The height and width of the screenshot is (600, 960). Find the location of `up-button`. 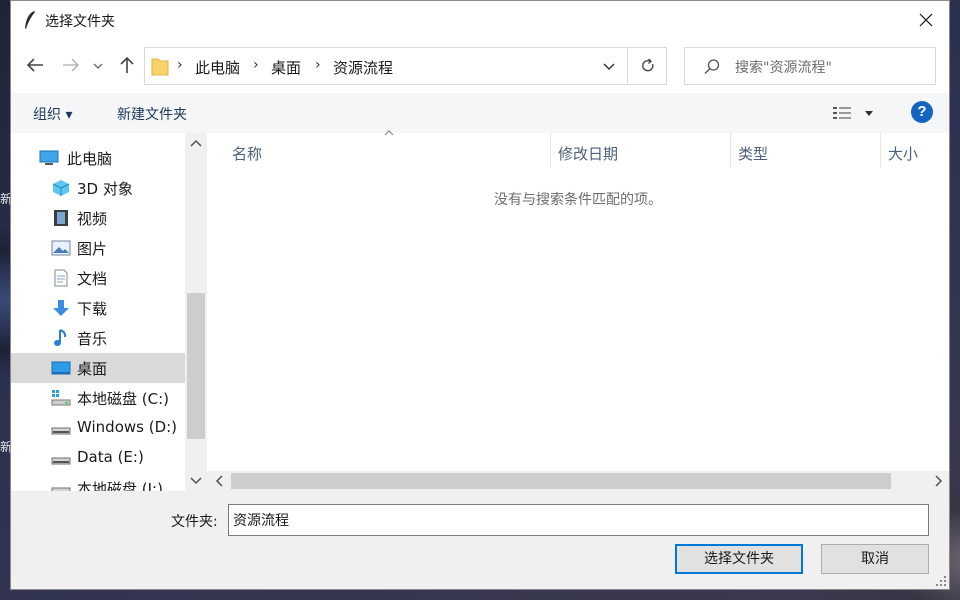

up-button is located at coordinates (127, 65).